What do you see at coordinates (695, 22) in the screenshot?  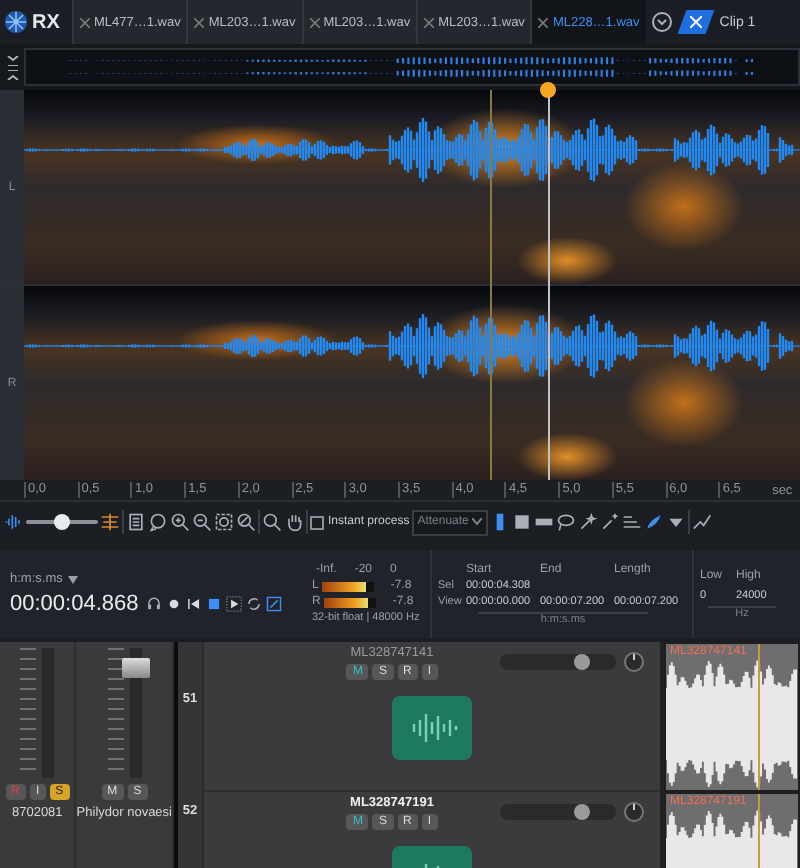 I see `close-button` at bounding box center [695, 22].